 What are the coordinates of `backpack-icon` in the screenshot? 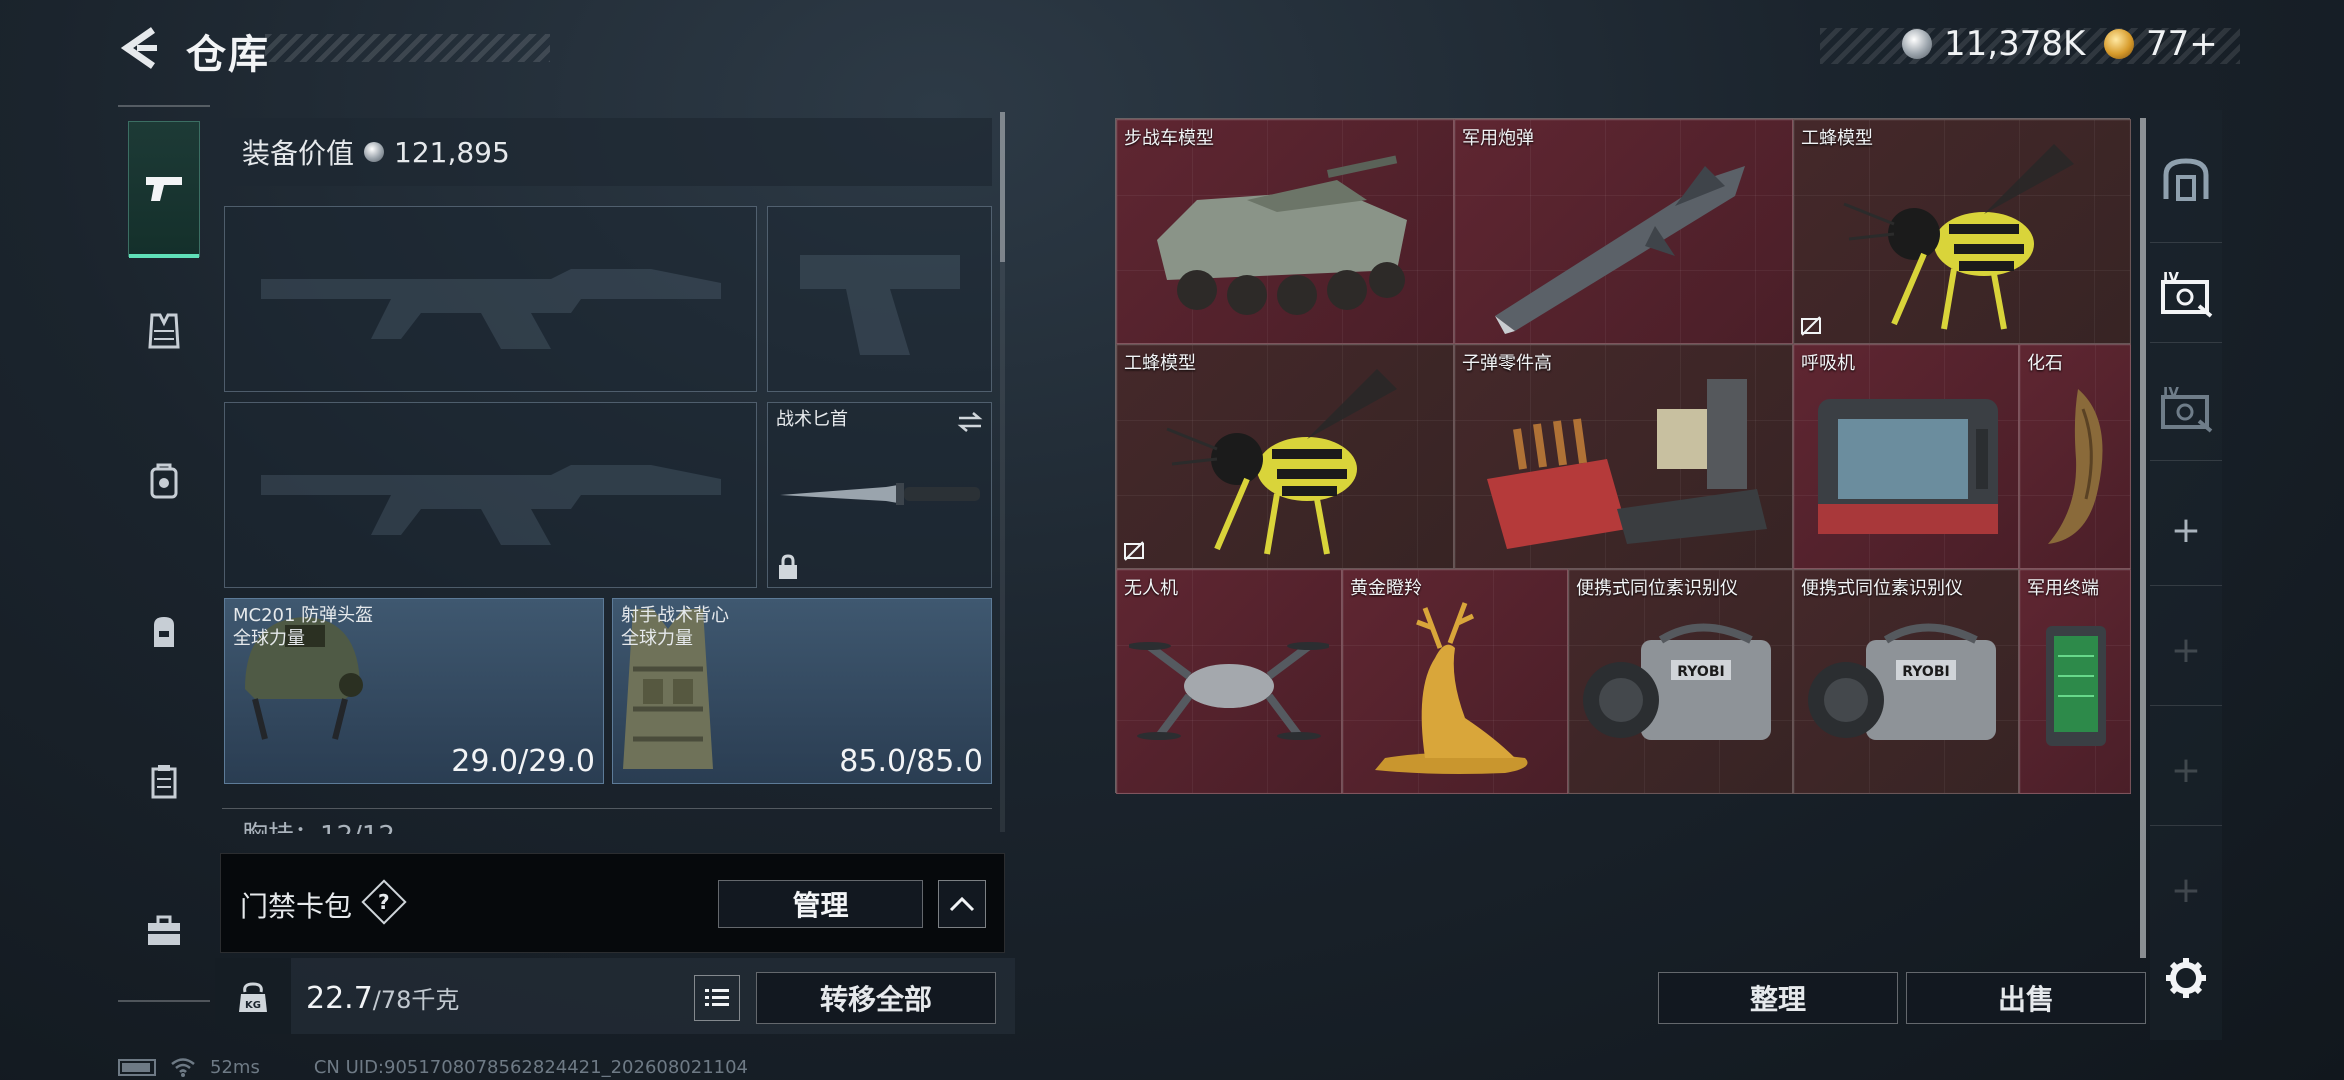 It's located at (164, 632).